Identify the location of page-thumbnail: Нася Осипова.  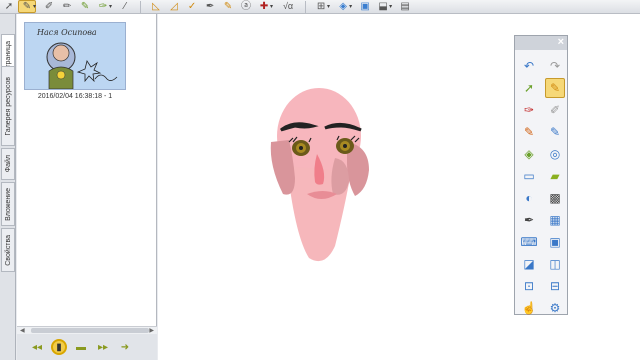
(75, 56).